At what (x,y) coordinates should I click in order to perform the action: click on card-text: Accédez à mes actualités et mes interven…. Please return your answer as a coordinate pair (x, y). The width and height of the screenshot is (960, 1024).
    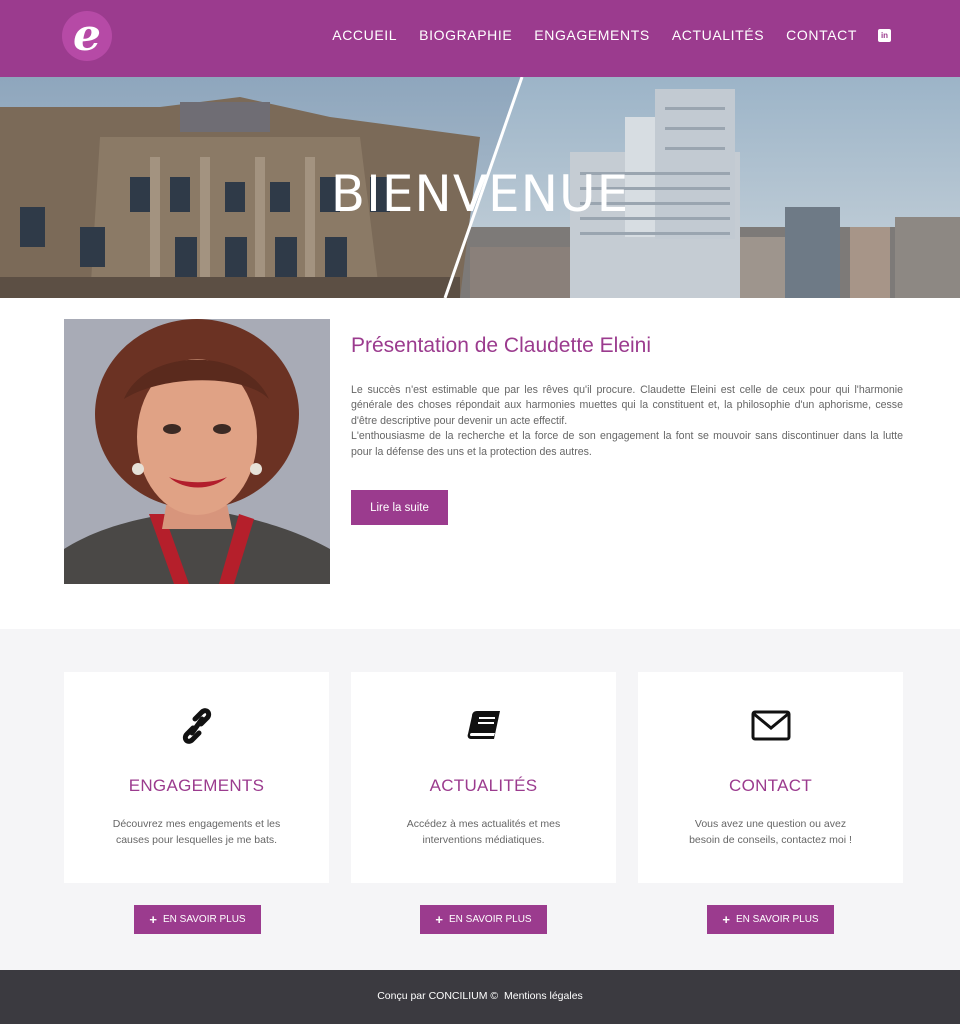
    Looking at the image, I should click on (483, 832).